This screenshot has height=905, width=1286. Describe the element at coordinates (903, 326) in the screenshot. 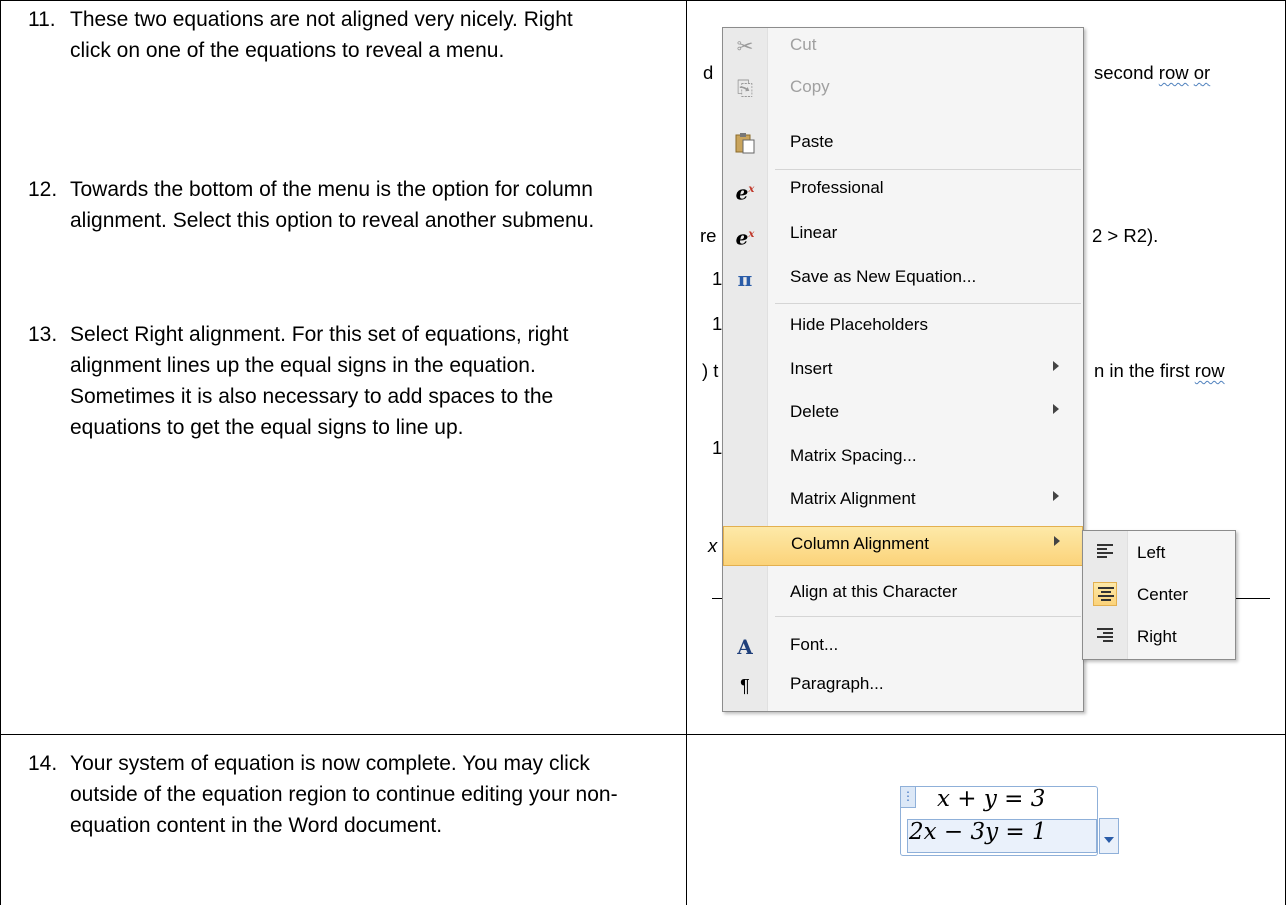

I see `menu-item-hide-placeholders: Hide Placeholders` at that location.